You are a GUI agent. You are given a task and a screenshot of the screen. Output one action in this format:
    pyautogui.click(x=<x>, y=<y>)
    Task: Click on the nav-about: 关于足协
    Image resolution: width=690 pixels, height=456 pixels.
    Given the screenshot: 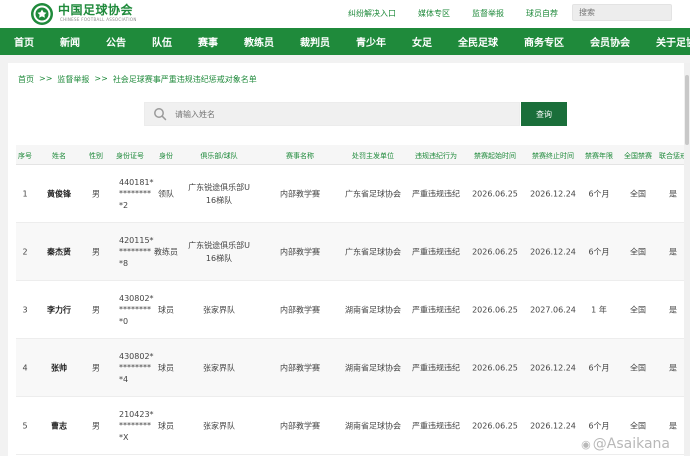 What is the action you would take?
    pyautogui.click(x=673, y=41)
    